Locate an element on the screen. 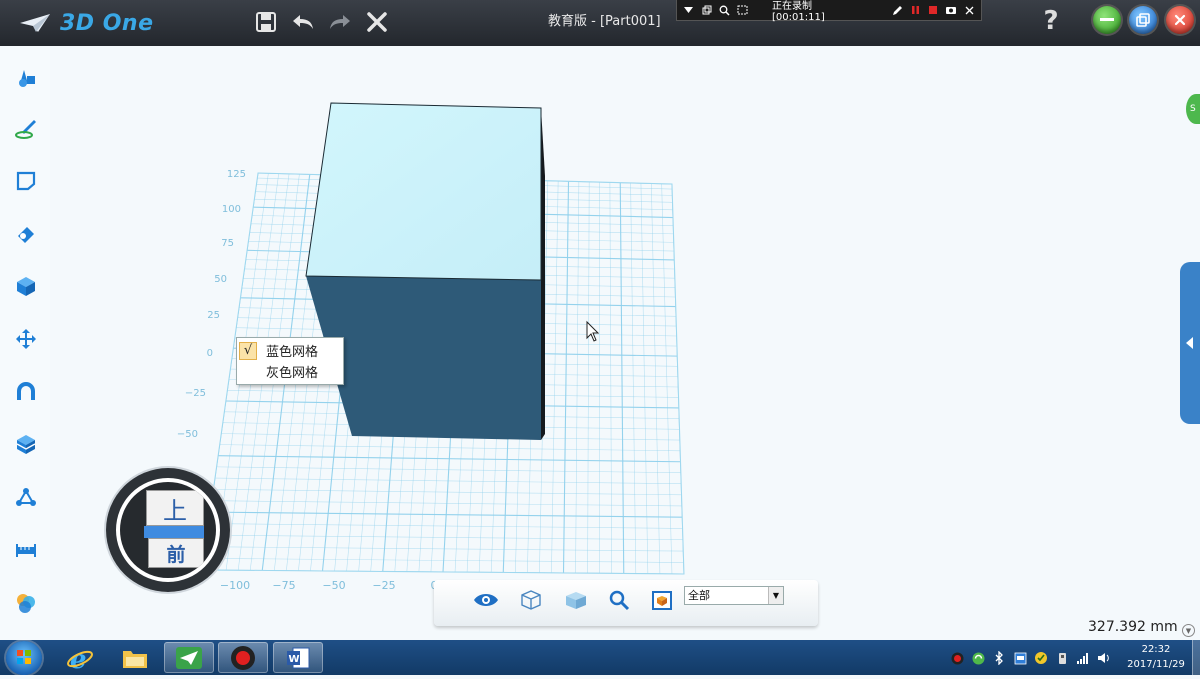  adsorb-tool is located at coordinates (26, 392).